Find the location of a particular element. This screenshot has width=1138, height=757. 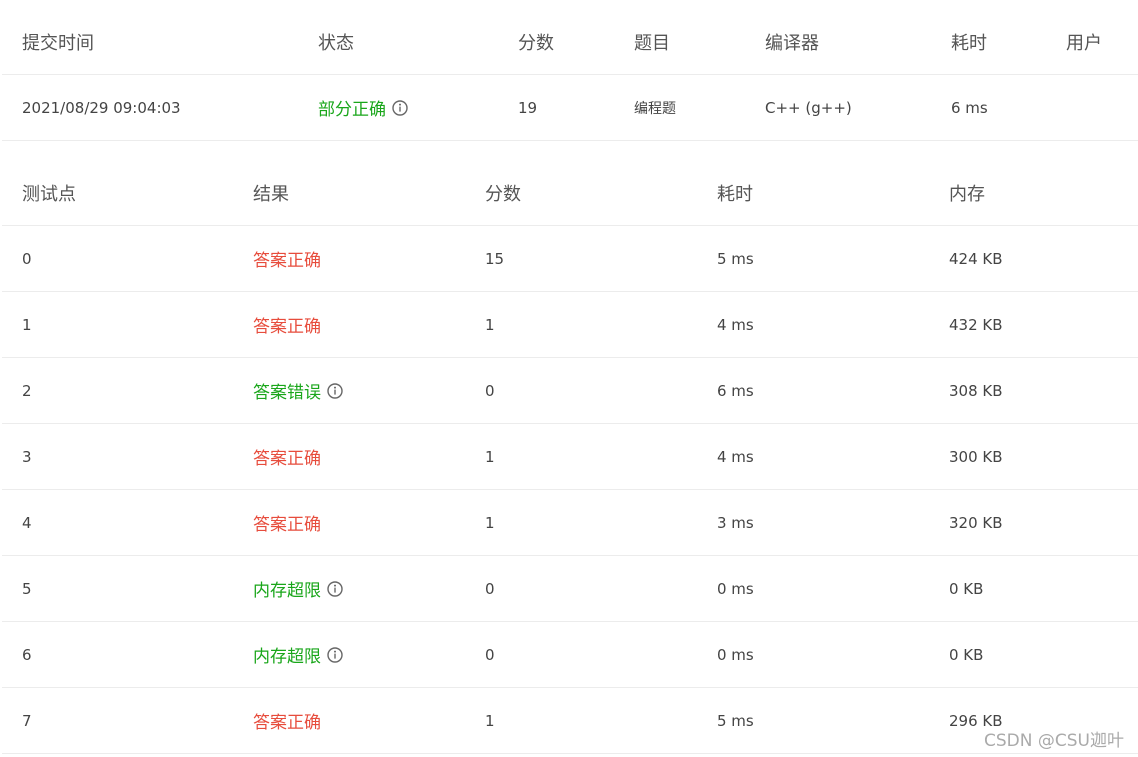

header-memory: 内存 is located at coordinates (967, 194).